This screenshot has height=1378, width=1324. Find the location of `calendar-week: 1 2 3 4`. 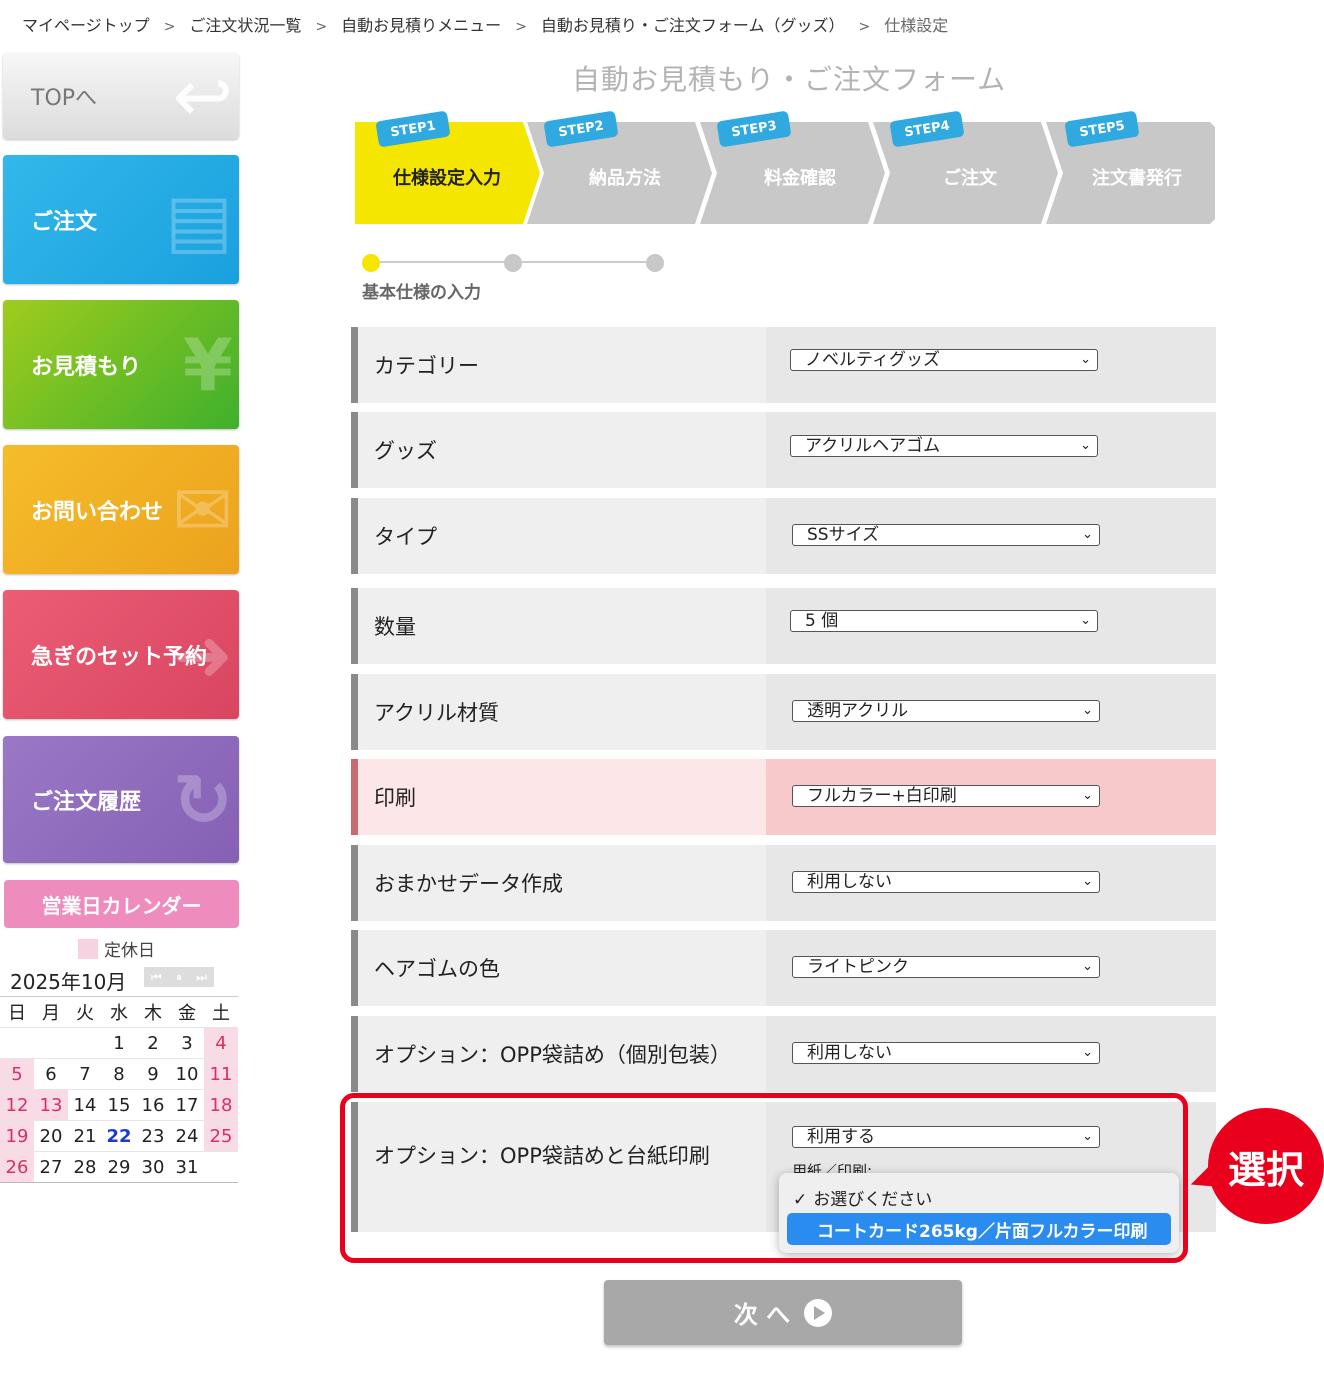

calendar-week: 1 2 3 4 is located at coordinates (119, 1043).